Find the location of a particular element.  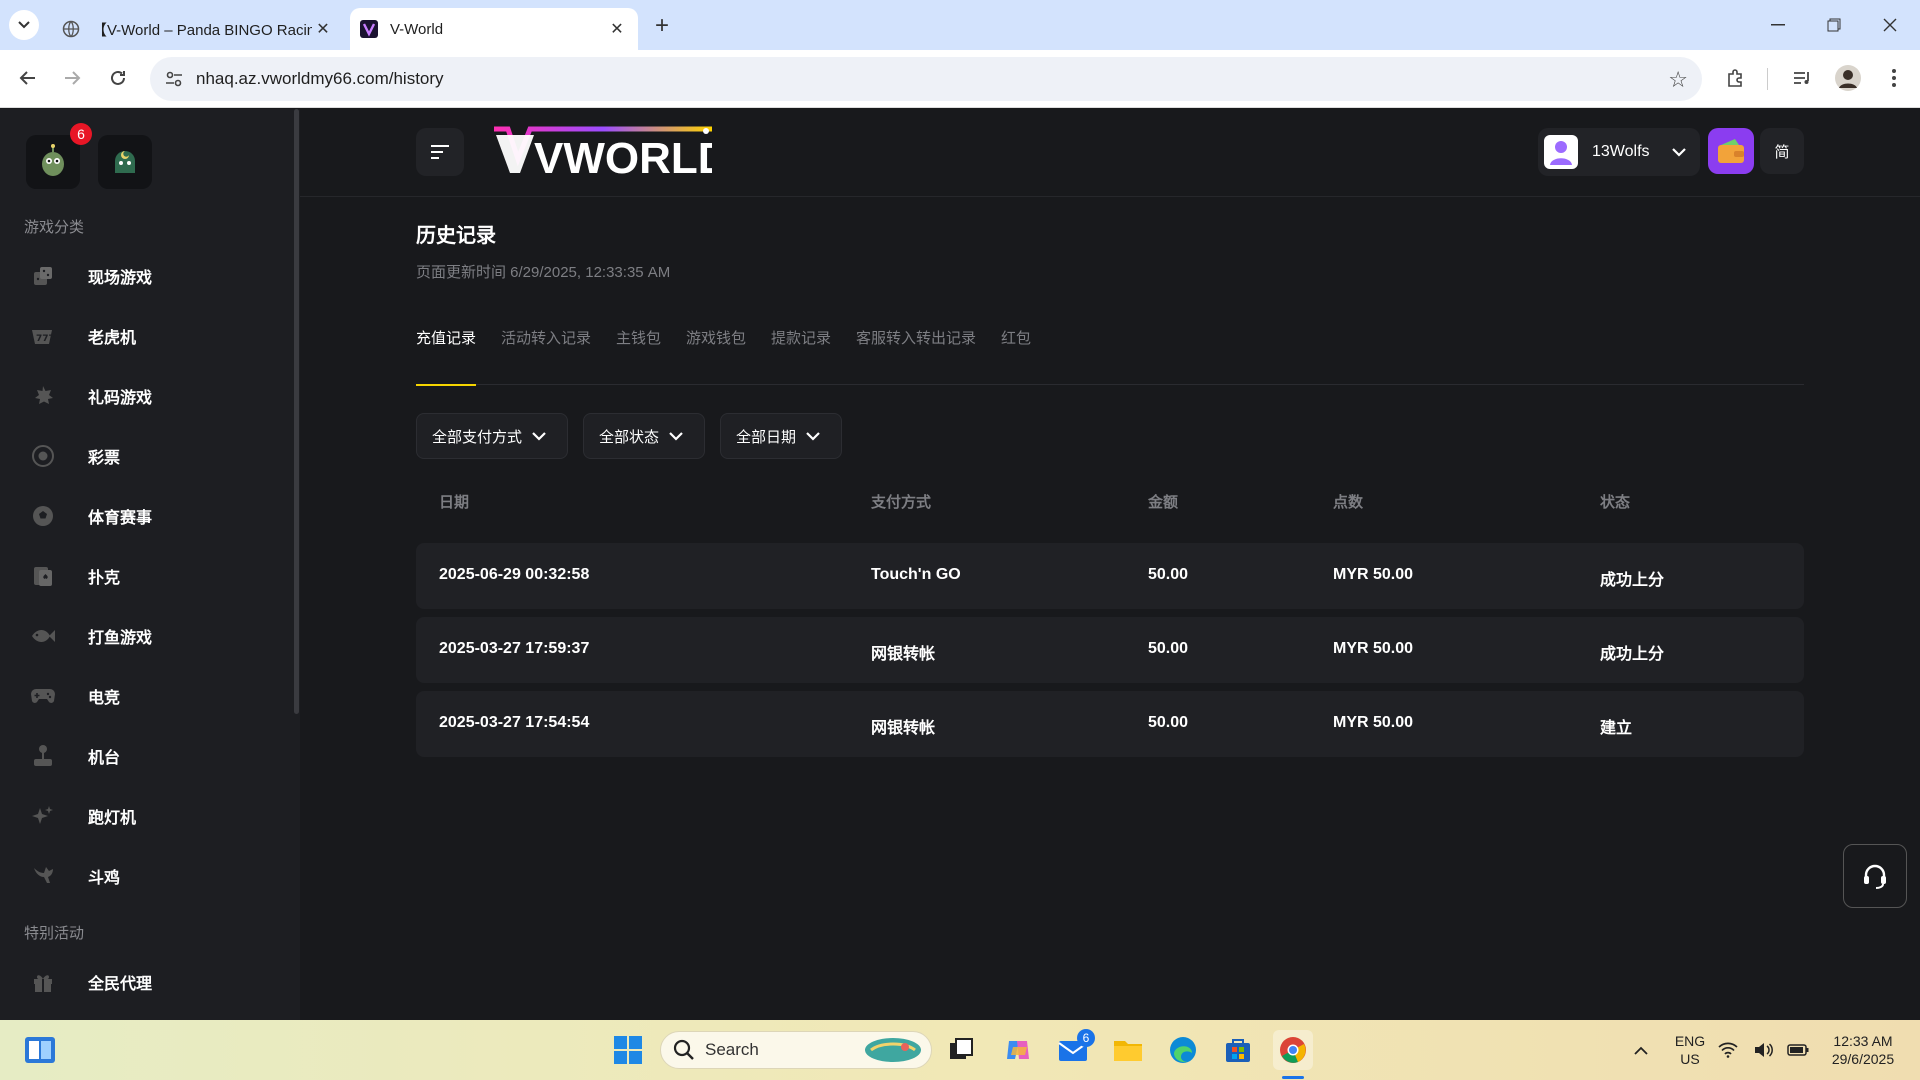

wallet-icon is located at coordinates (1731, 151).